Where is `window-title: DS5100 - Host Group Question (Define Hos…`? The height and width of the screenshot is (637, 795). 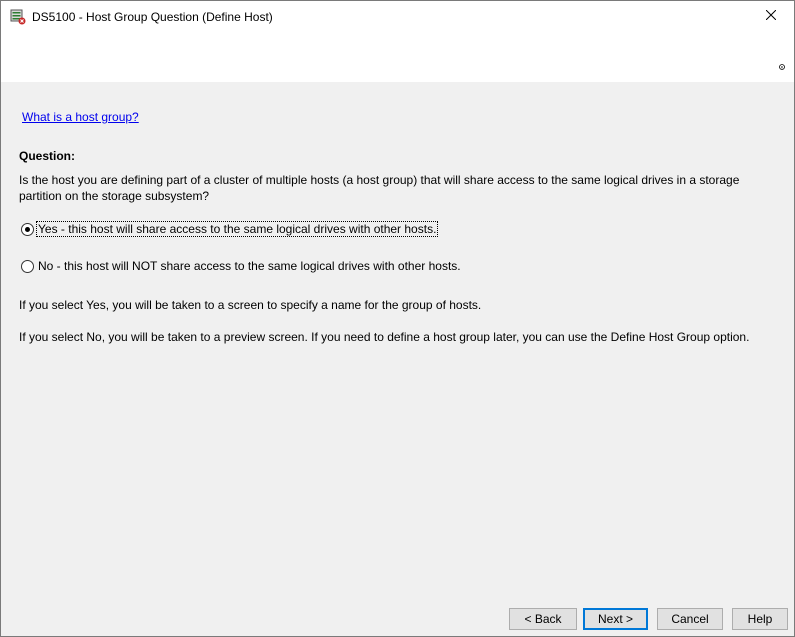
window-title: DS5100 - Host Group Question (Define Hos… is located at coordinates (152, 17).